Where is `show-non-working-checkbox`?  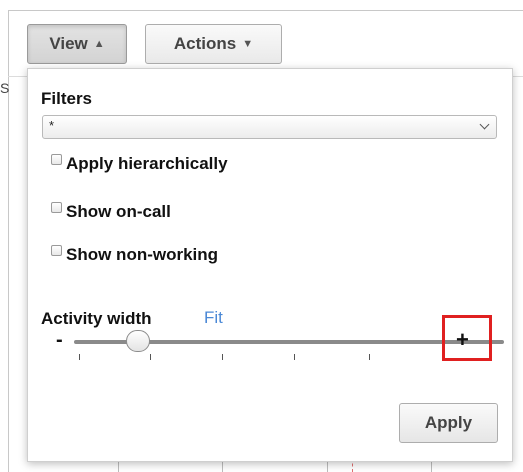
show-non-working-checkbox is located at coordinates (56, 250).